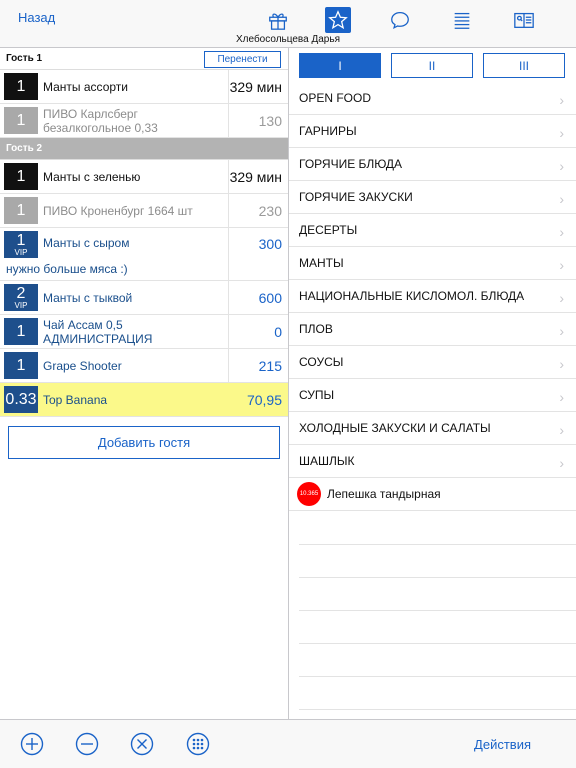 This screenshot has width=576, height=768. I want to click on x-circle-icon, so click(142, 744).